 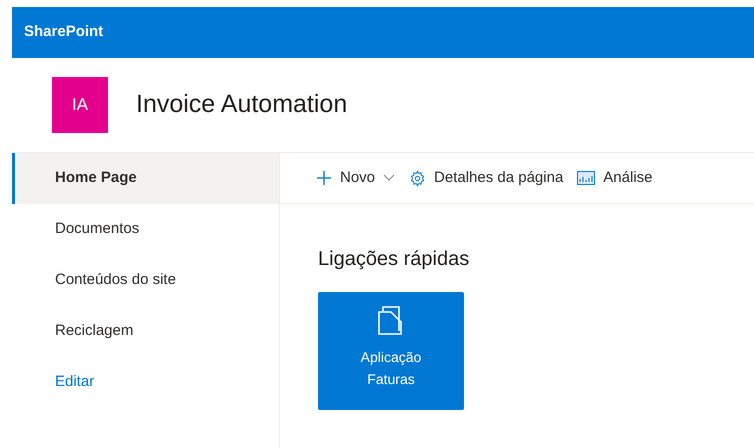 What do you see at coordinates (394, 259) in the screenshot?
I see `section-title: Ligações rápidas` at bounding box center [394, 259].